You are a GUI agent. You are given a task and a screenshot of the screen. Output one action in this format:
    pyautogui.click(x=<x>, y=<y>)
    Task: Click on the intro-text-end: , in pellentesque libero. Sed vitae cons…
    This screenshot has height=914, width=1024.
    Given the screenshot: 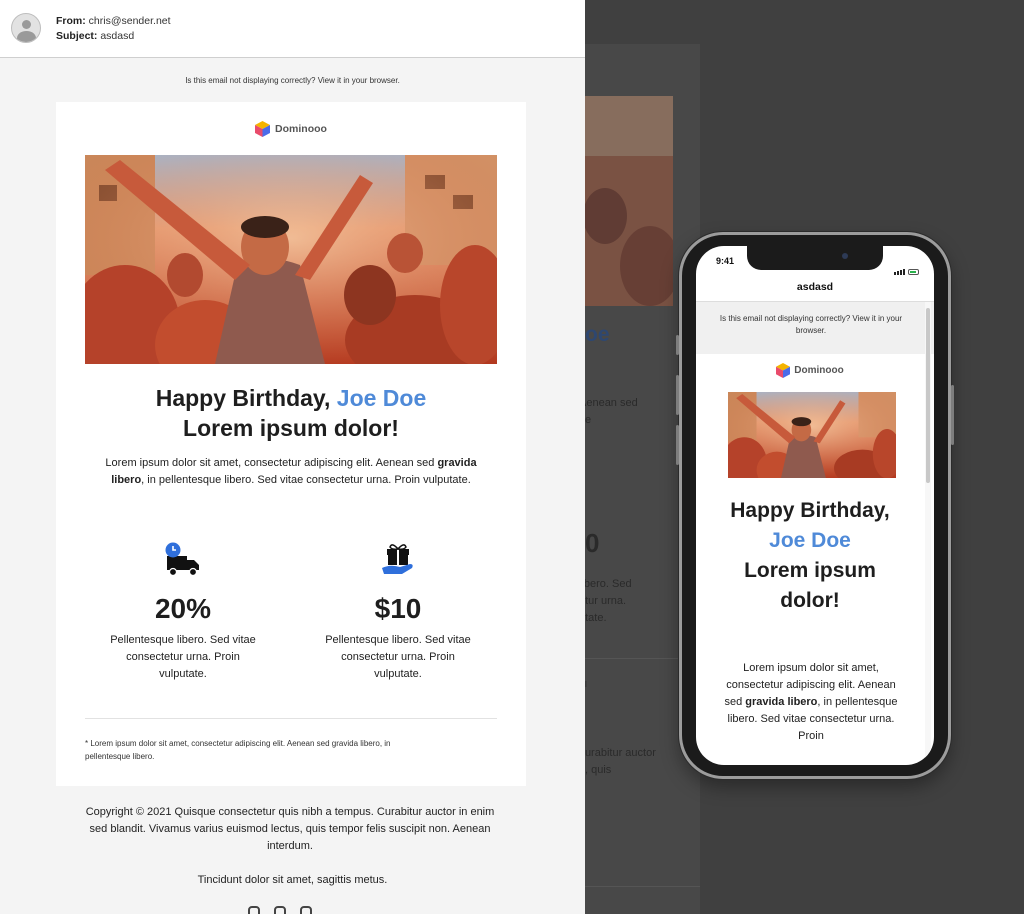 What is the action you would take?
    pyautogui.click(x=306, y=480)
    